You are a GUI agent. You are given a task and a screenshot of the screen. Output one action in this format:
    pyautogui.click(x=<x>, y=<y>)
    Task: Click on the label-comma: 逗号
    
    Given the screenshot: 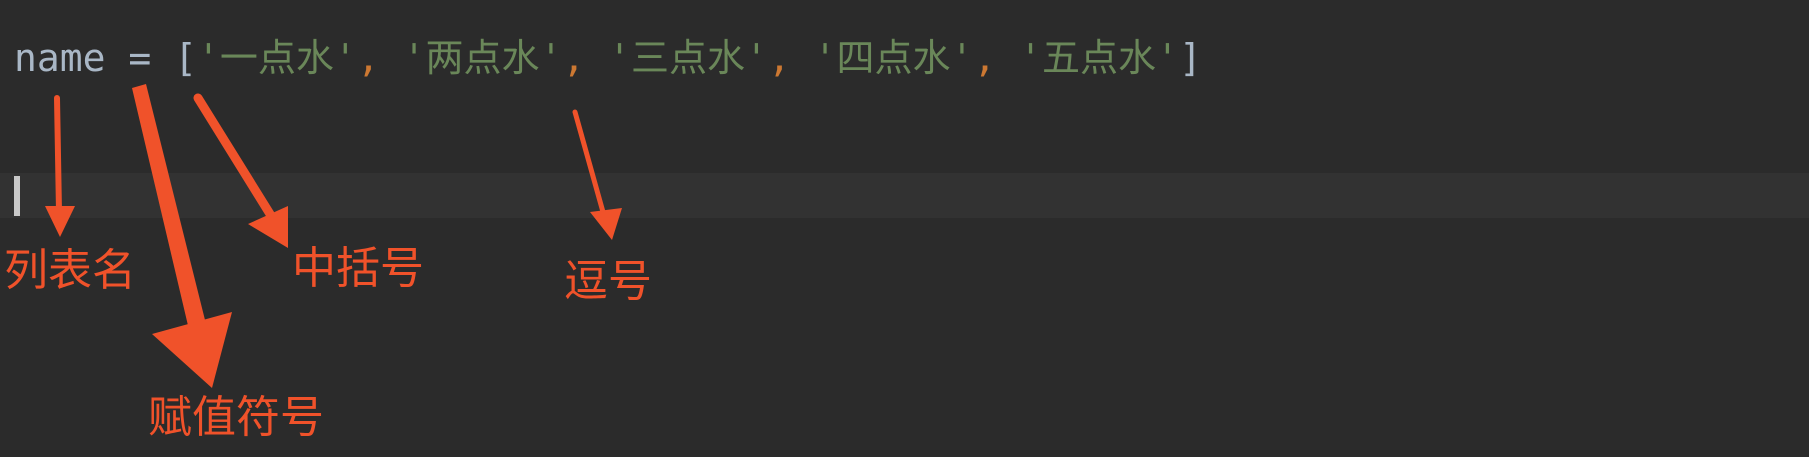 What is the action you would take?
    pyautogui.click(x=608, y=281)
    